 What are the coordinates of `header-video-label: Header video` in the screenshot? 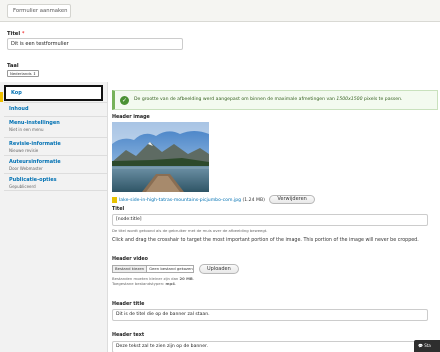 It's located at (130, 259).